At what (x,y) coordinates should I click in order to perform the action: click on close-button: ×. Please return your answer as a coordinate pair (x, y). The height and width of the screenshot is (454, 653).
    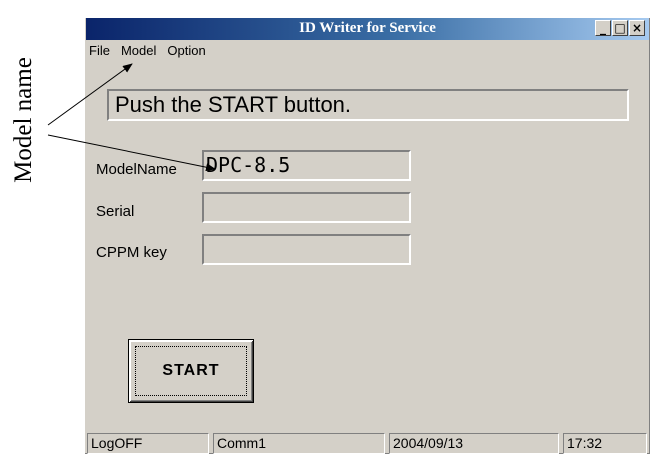
    Looking at the image, I should click on (637, 28).